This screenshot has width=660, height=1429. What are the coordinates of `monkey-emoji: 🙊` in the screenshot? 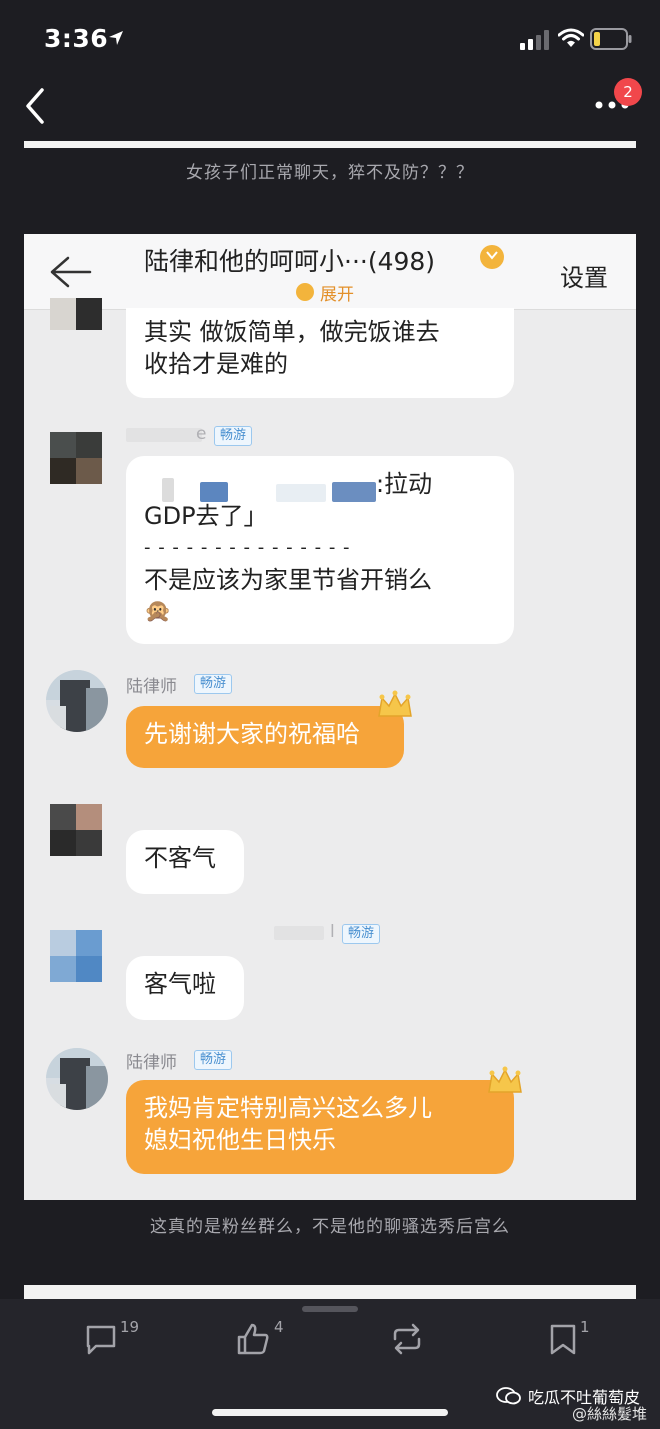 It's located at (158, 611).